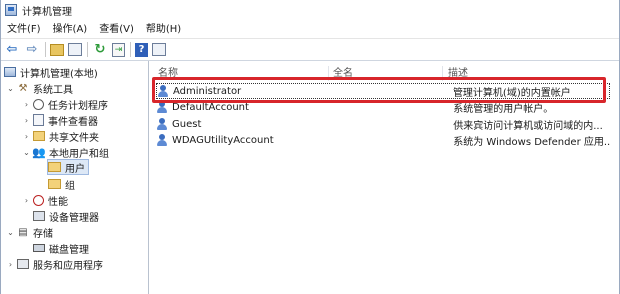 This screenshot has height=294, width=620. I want to click on user-name: Administrator, so click(207, 91).